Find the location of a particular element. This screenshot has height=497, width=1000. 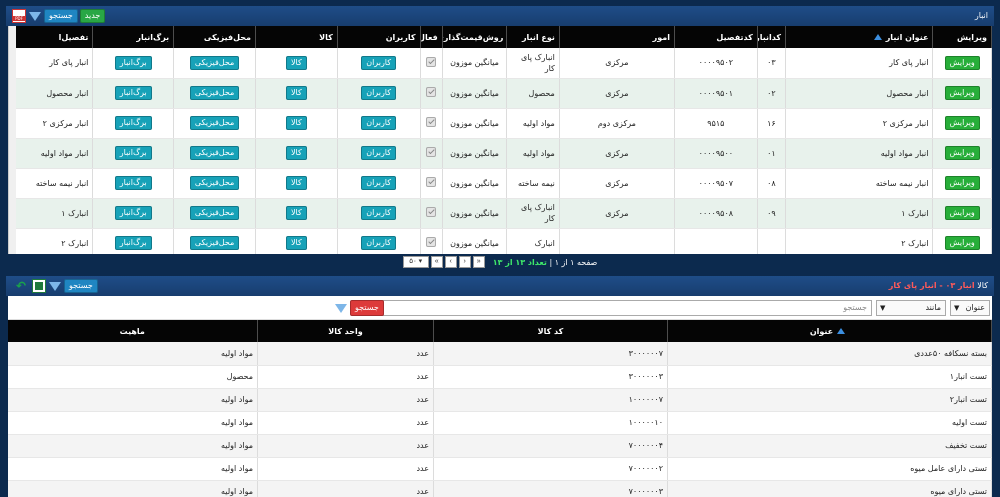

edit-cell: ویرایش is located at coordinates (962, 63).